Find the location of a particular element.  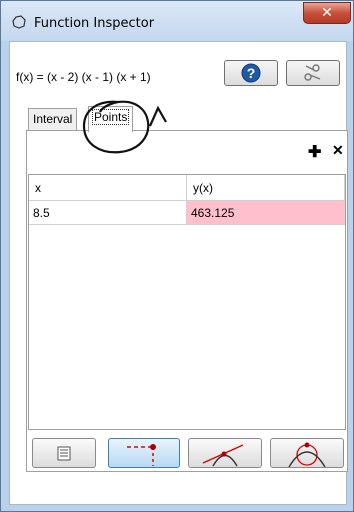

window-title: Function Inspector is located at coordinates (94, 23).